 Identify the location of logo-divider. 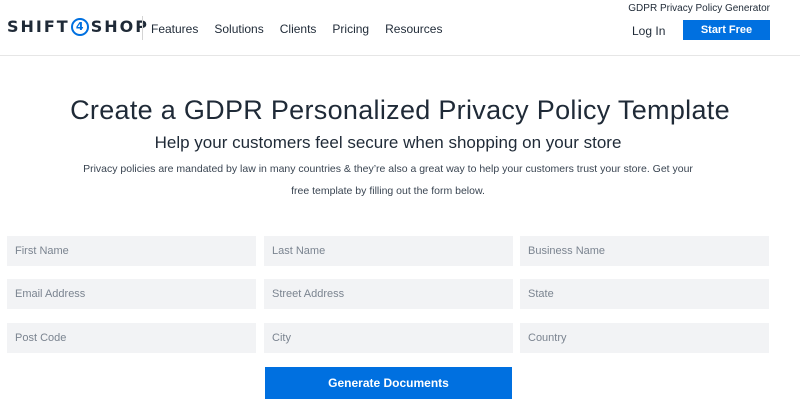
(142, 28).